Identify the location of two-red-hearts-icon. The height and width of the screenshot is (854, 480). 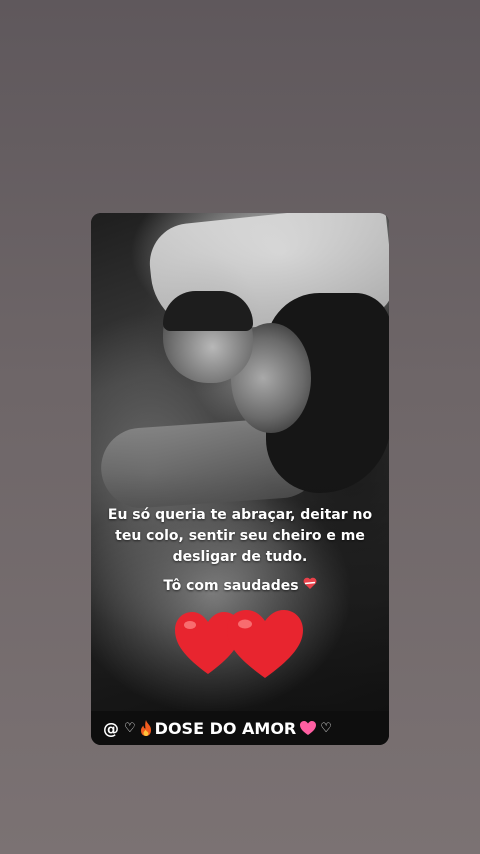
(243, 650).